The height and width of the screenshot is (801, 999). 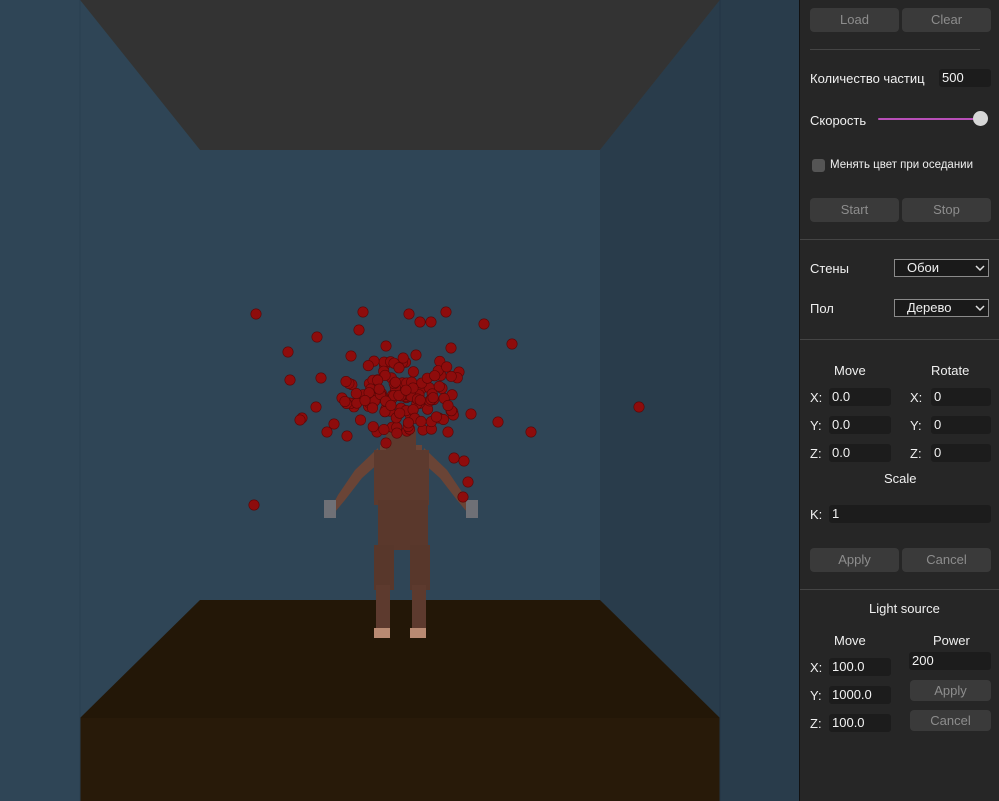 I want to click on speed-slider-track, so click(x=932, y=119).